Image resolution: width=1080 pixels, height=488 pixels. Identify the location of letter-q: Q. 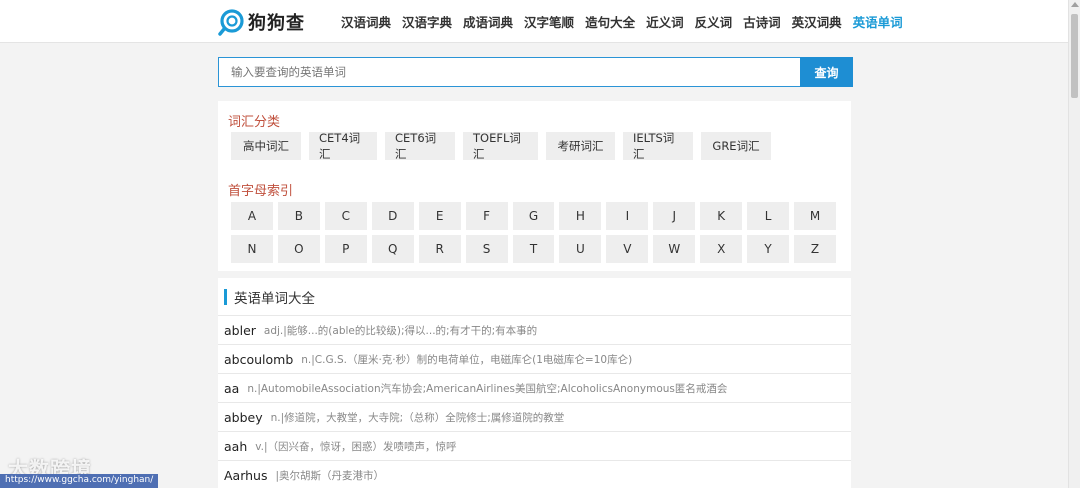
(392, 249).